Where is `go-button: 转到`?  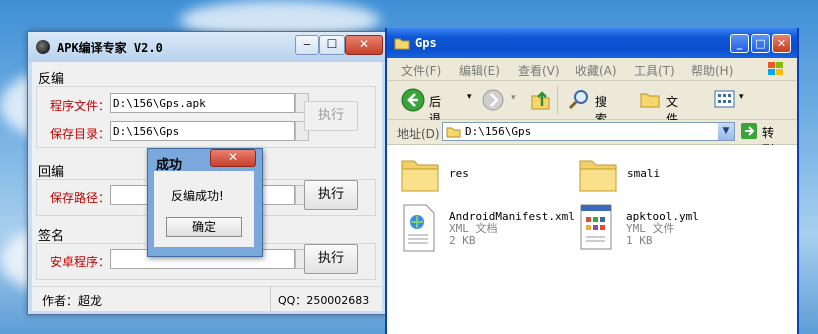
go-button: 转到 is located at coordinates (757, 140).